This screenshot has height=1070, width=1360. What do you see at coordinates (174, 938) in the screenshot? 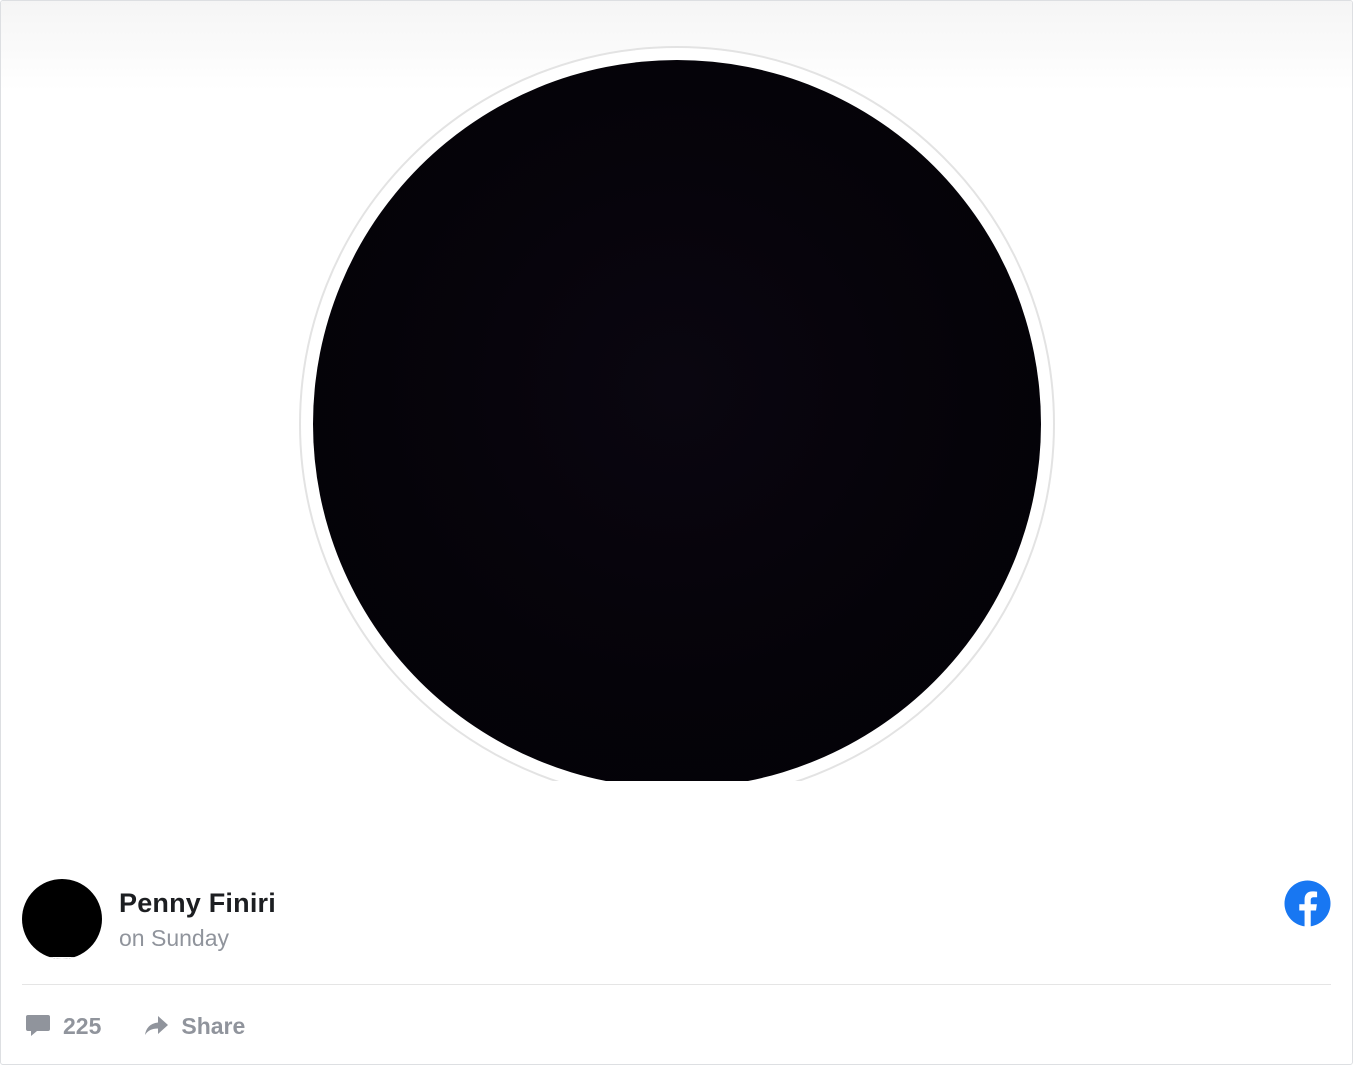
I see `post-timestamp: on Sunday` at bounding box center [174, 938].